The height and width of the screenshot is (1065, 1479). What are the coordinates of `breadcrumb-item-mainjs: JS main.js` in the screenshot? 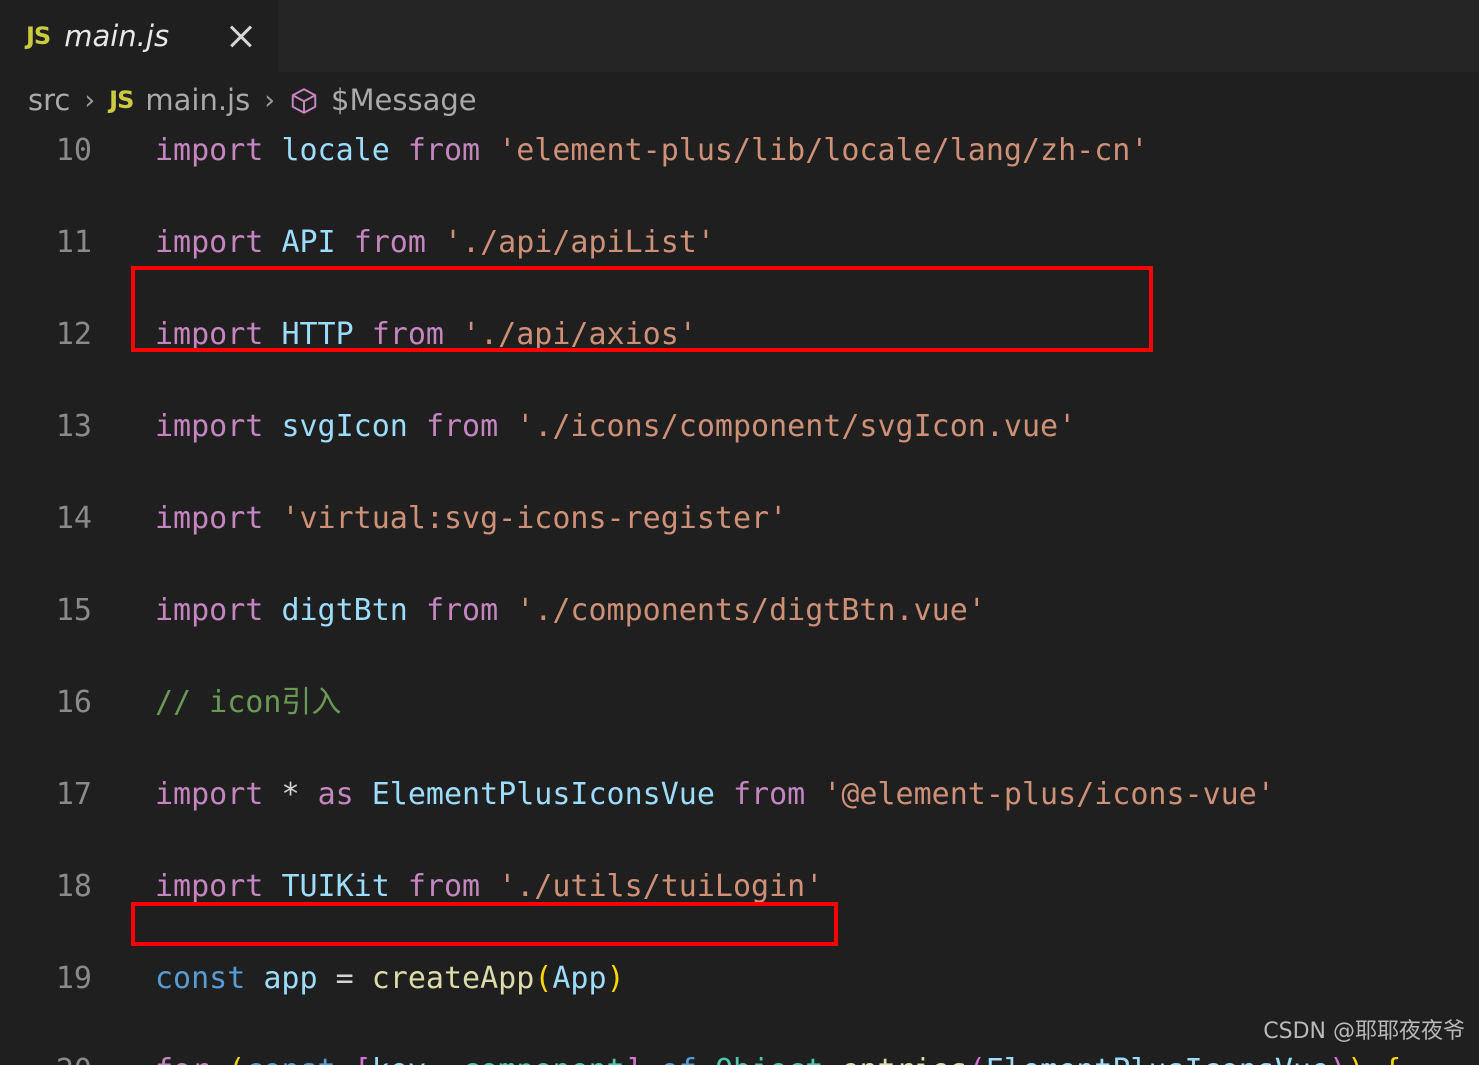 It's located at (179, 100).